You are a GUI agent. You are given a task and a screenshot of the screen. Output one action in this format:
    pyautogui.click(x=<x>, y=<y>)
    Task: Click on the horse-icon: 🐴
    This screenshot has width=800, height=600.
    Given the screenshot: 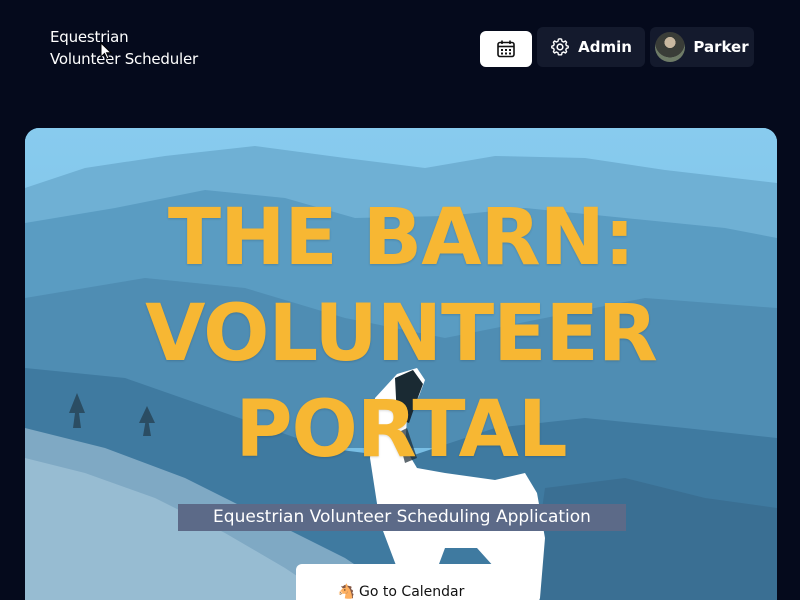 What is the action you would take?
    pyautogui.click(x=346, y=592)
    